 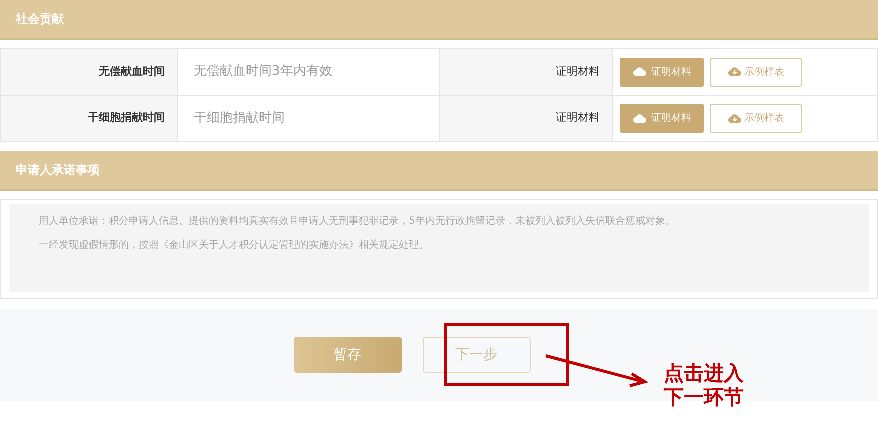 I want to click on commitment-text: 一经发现虚假情形的，按照《金山区关于人才积分认定管理的实施办法》相关规定处理。, so click(x=234, y=245).